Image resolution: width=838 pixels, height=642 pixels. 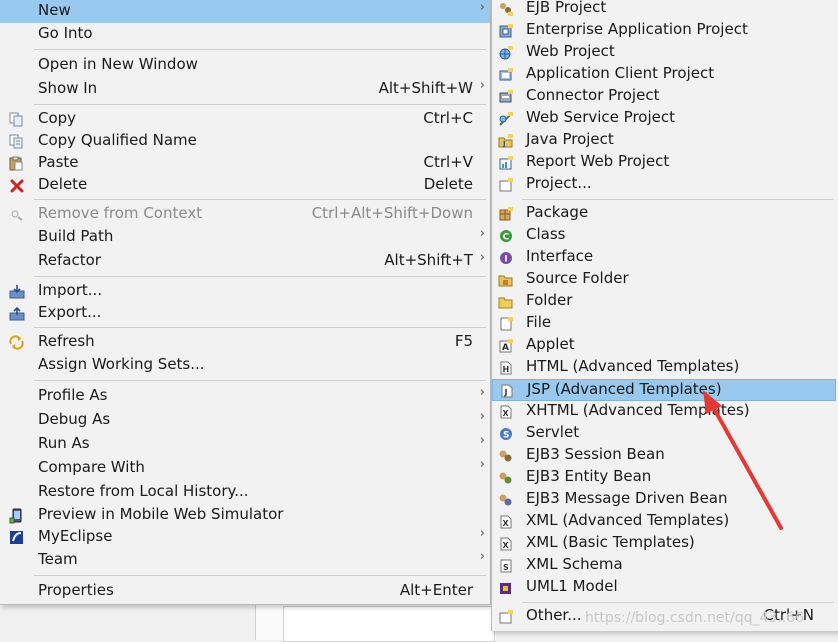 What do you see at coordinates (664, 588) in the screenshot?
I see `submenu-item-uml1-model: UML1 Model` at bounding box center [664, 588].